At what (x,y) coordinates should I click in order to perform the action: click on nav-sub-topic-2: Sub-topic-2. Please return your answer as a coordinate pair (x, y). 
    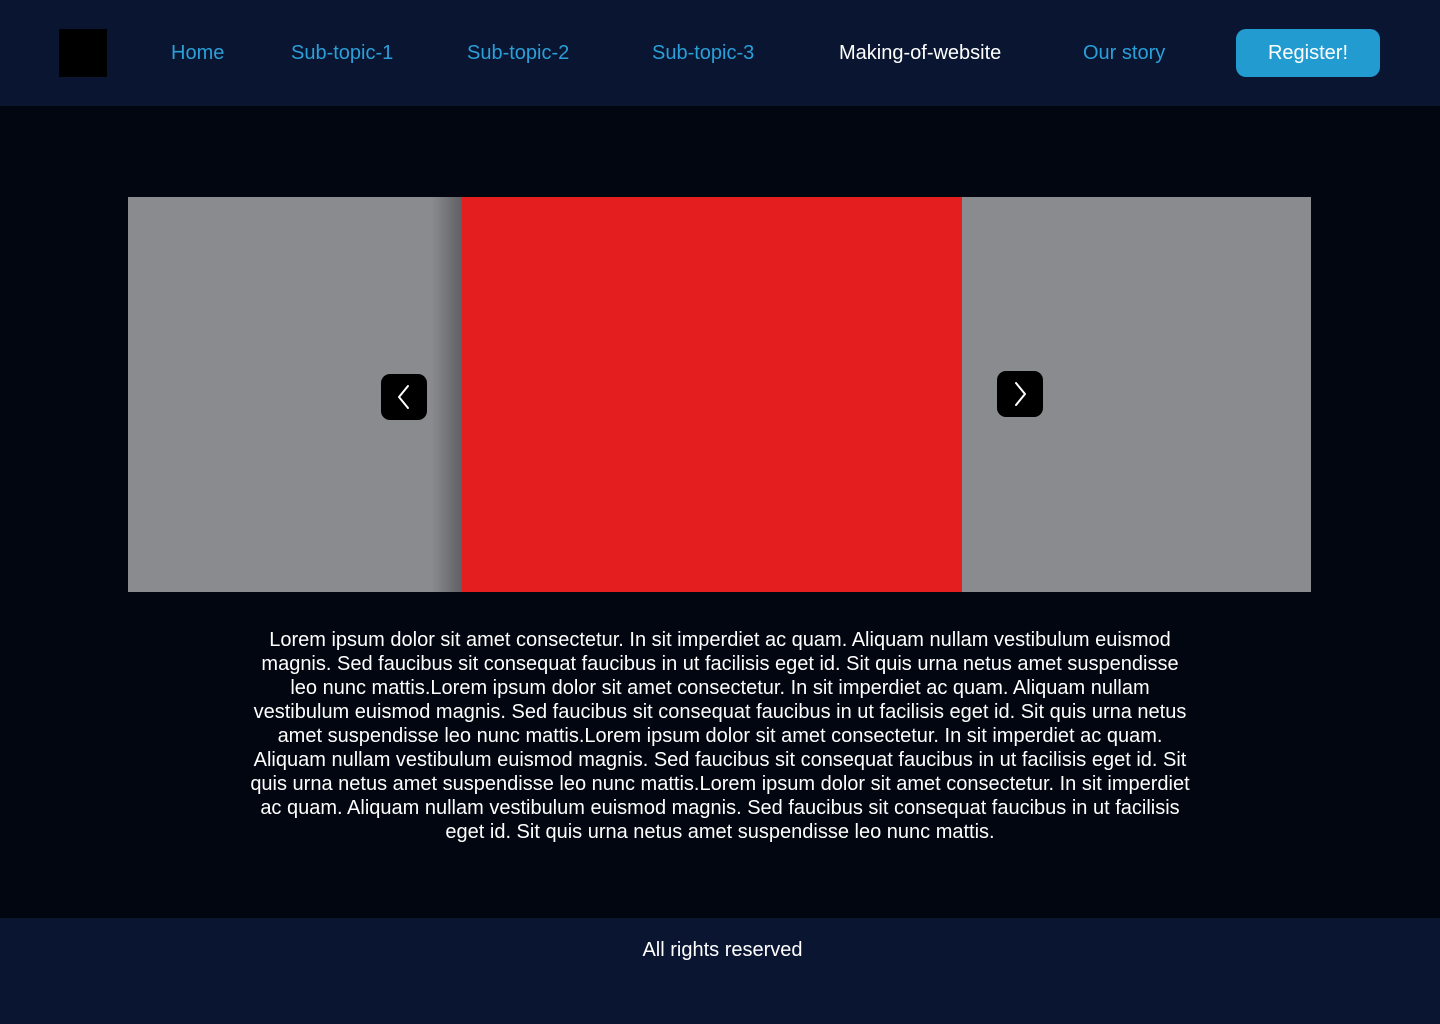
    Looking at the image, I should click on (518, 53).